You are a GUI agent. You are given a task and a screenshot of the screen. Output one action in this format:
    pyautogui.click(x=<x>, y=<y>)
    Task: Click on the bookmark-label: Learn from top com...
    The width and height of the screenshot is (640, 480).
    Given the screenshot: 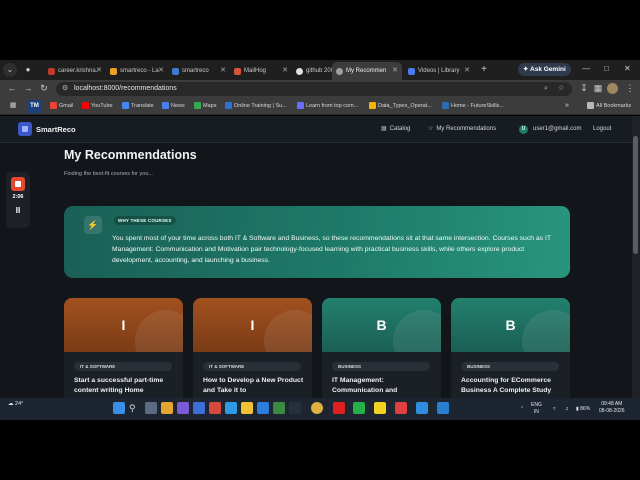 What is the action you would take?
    pyautogui.click(x=332, y=106)
    